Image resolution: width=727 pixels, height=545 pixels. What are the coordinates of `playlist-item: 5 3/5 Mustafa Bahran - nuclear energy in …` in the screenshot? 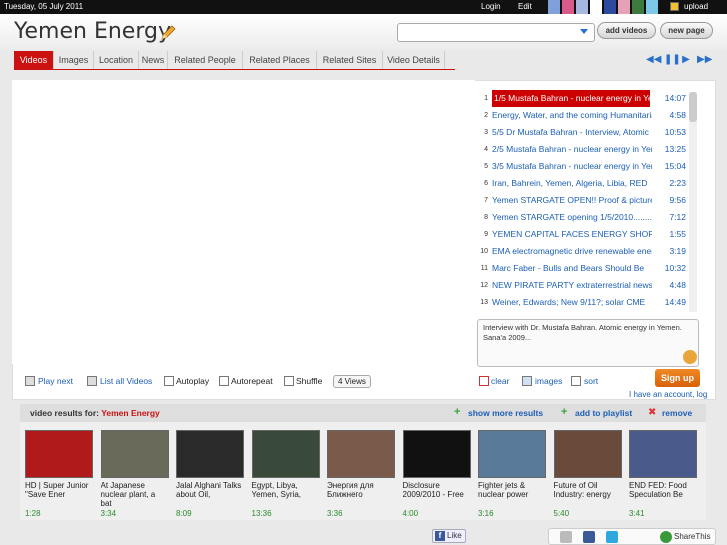 It's located at (582, 166).